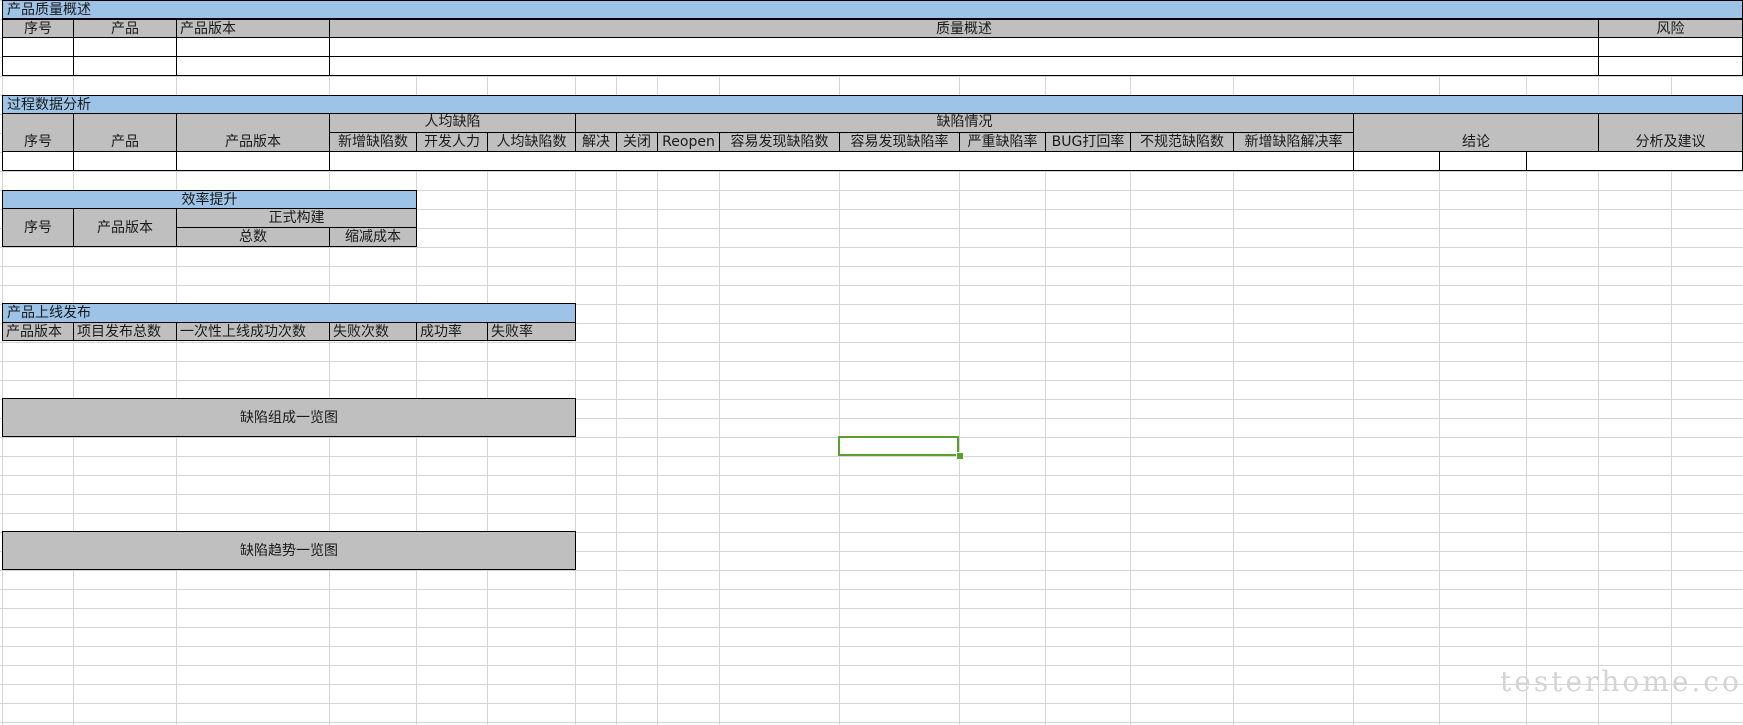 The width and height of the screenshot is (1743, 725). What do you see at coordinates (1002, 142) in the screenshot?
I see `header-severe-defect-rate: 严重缺陷率` at bounding box center [1002, 142].